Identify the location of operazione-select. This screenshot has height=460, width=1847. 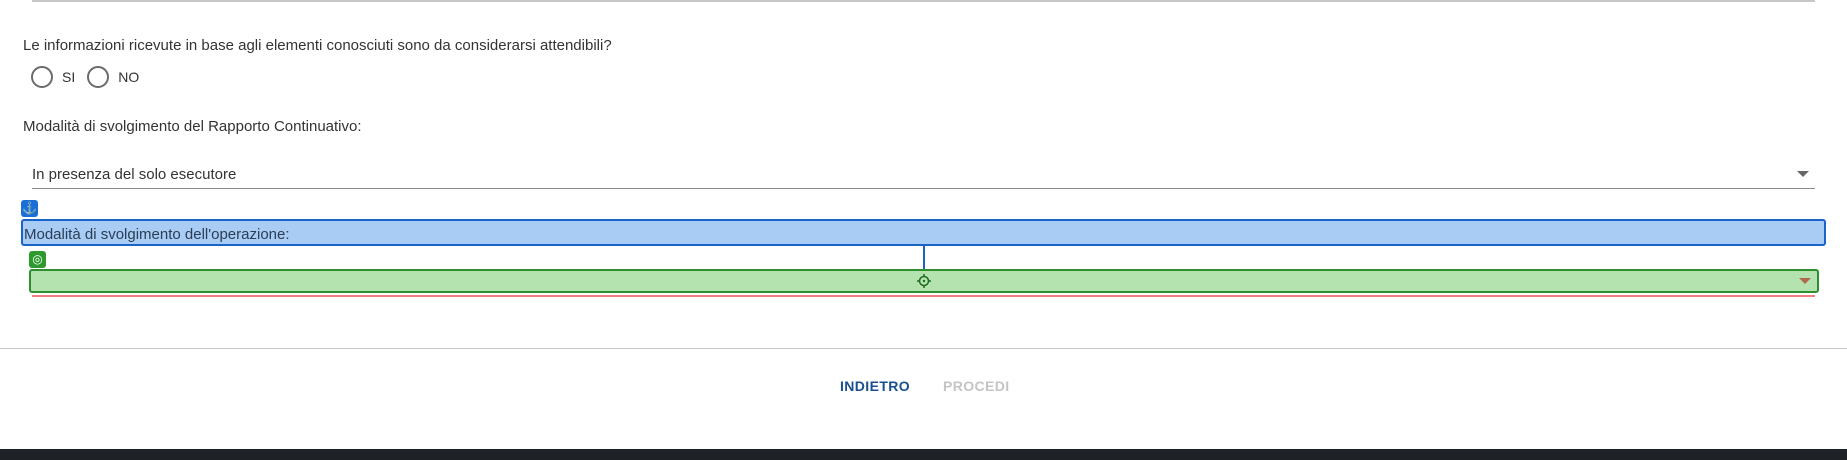
(924, 281).